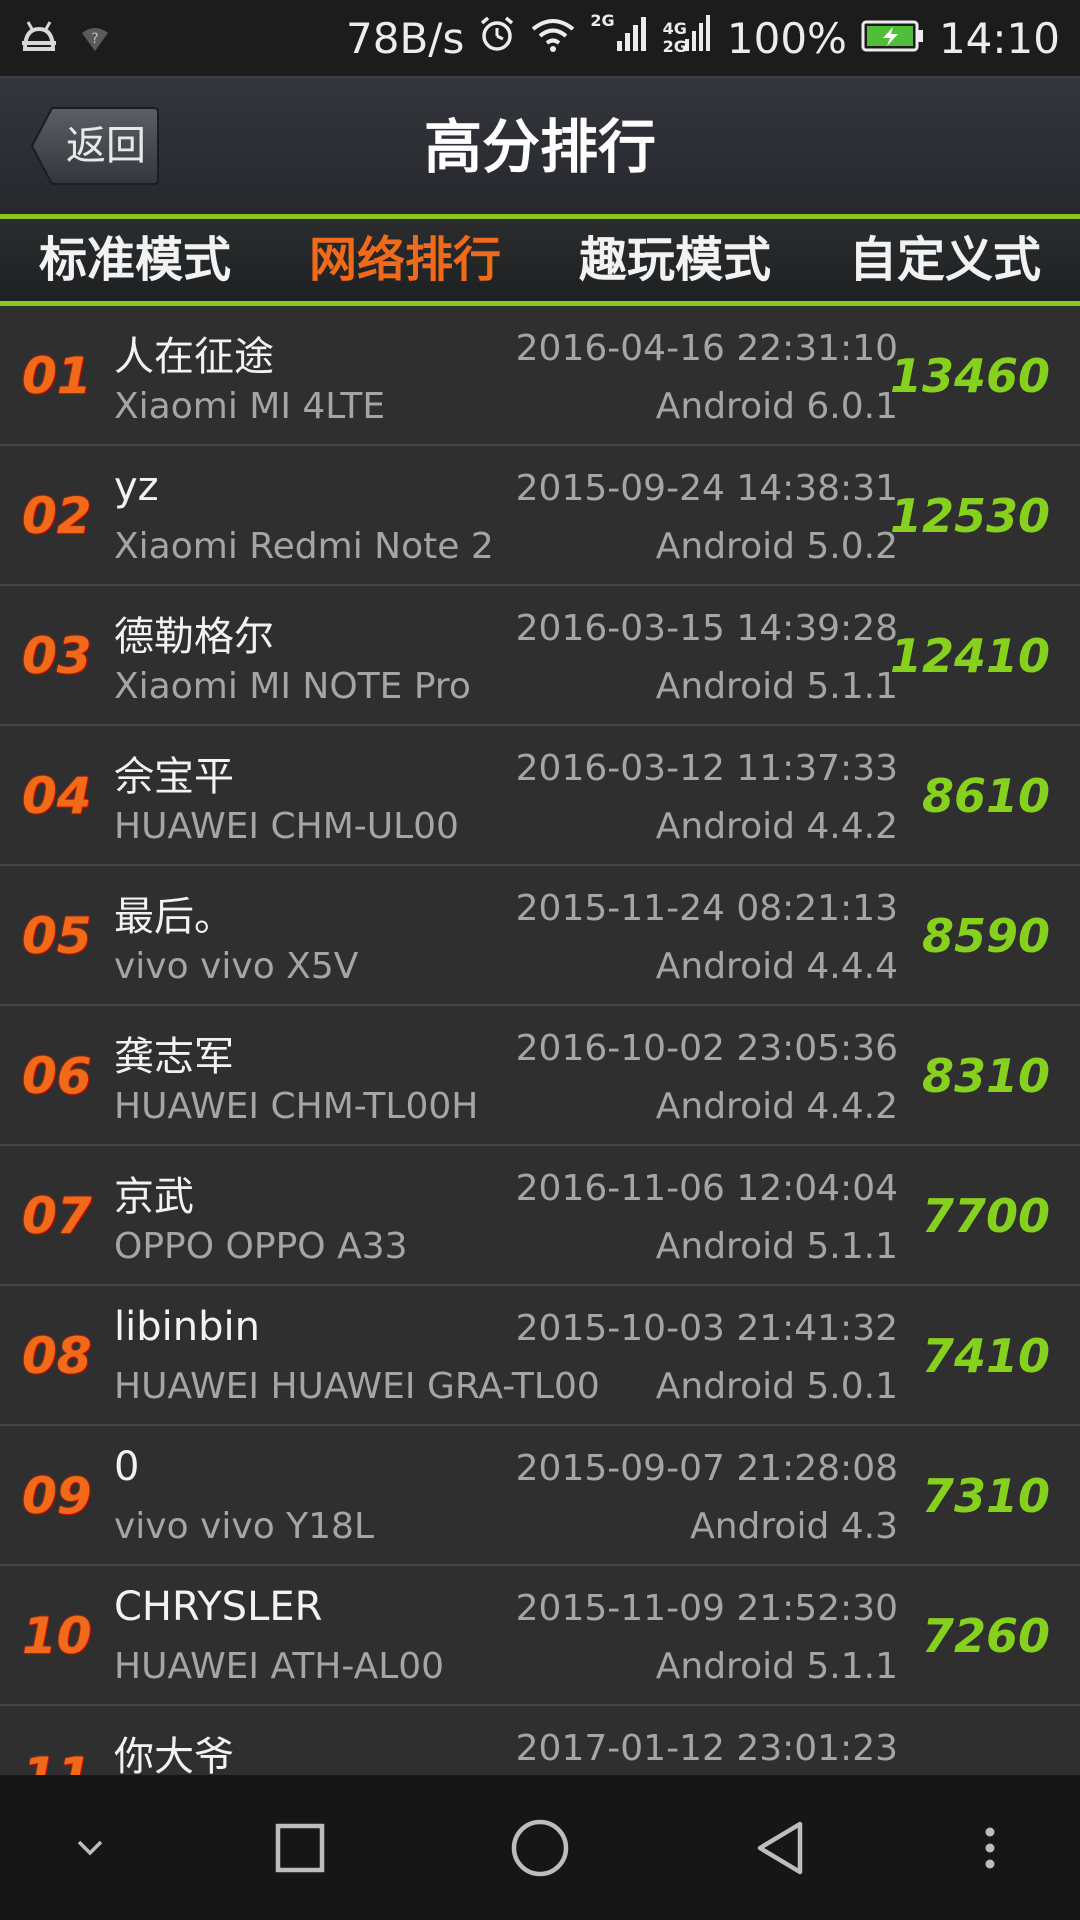 This screenshot has width=1080, height=1920. Describe the element at coordinates (57, 796) in the screenshot. I see `rank-number: 04` at that location.